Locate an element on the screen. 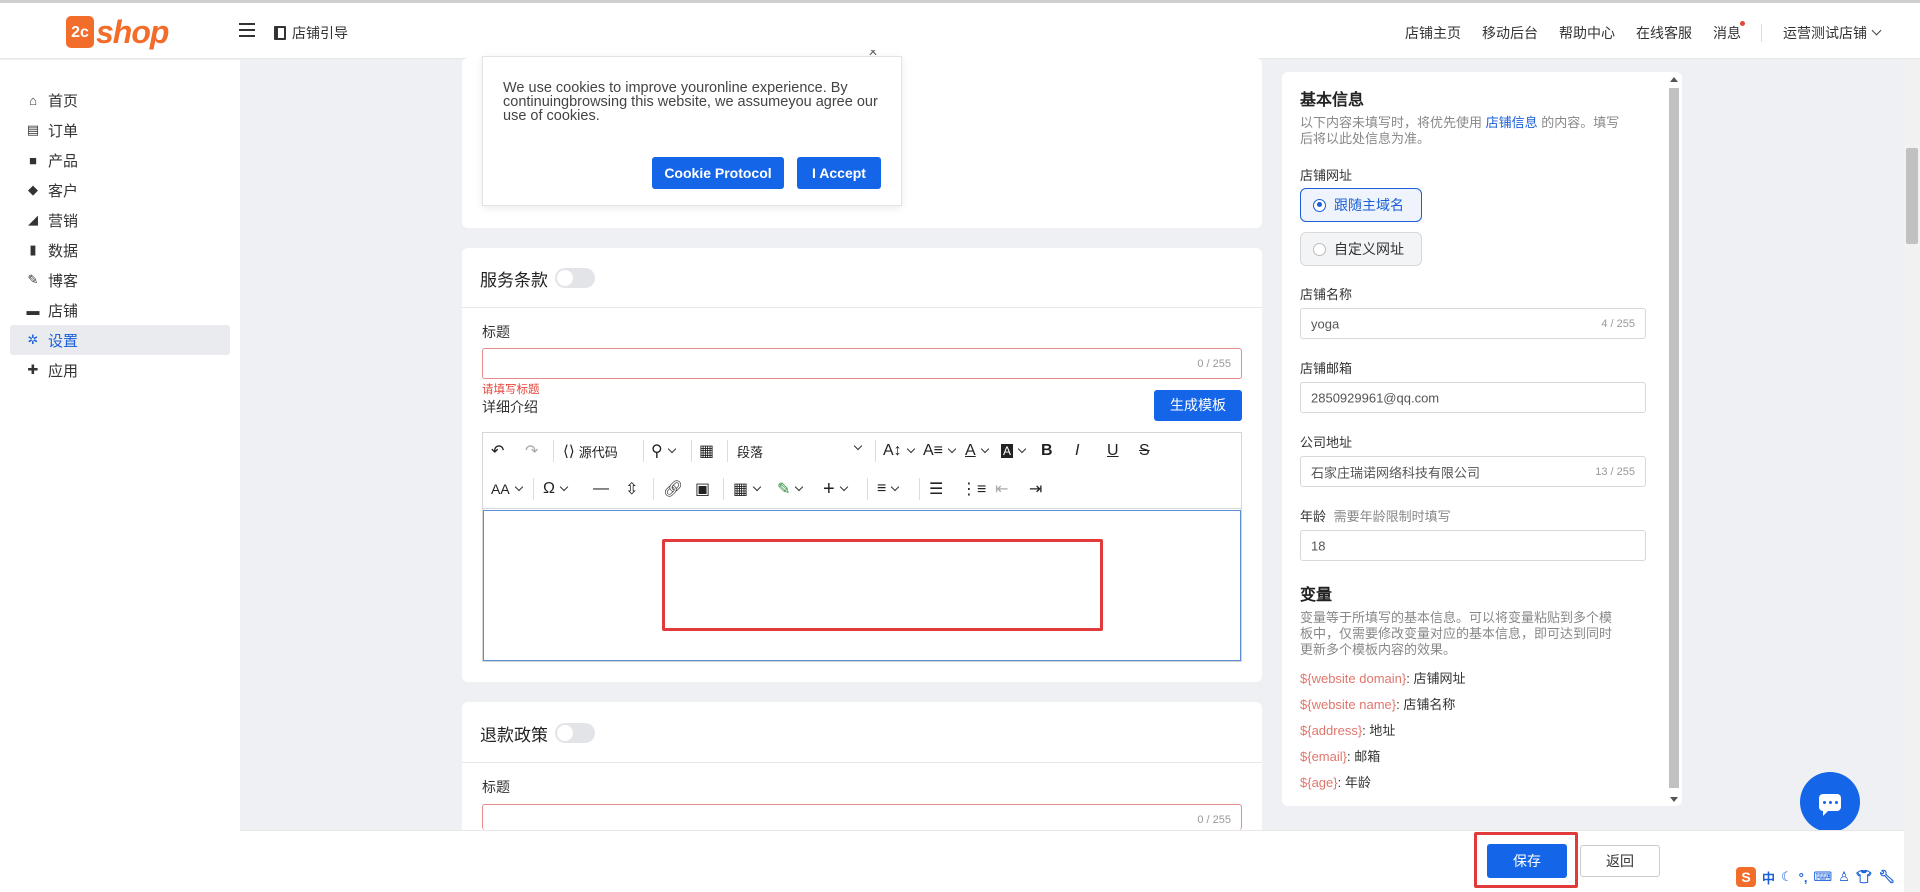 The image size is (1920, 892). panel-scrollbar is located at coordinates (1673, 438).